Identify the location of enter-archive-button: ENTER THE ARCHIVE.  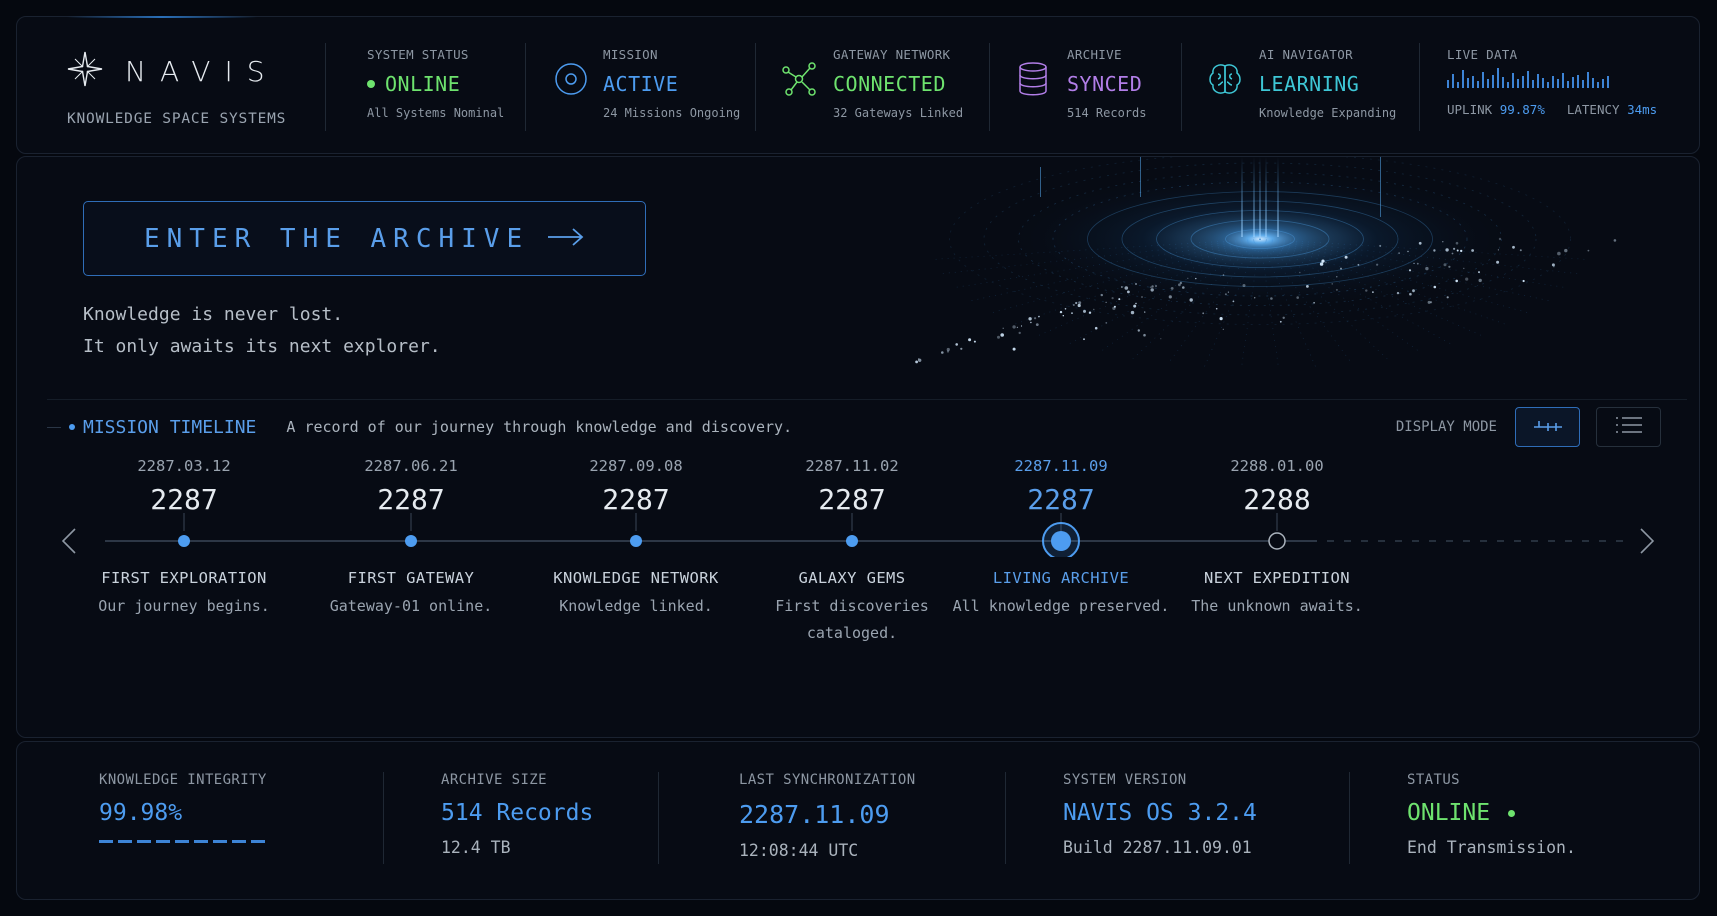
(364, 238).